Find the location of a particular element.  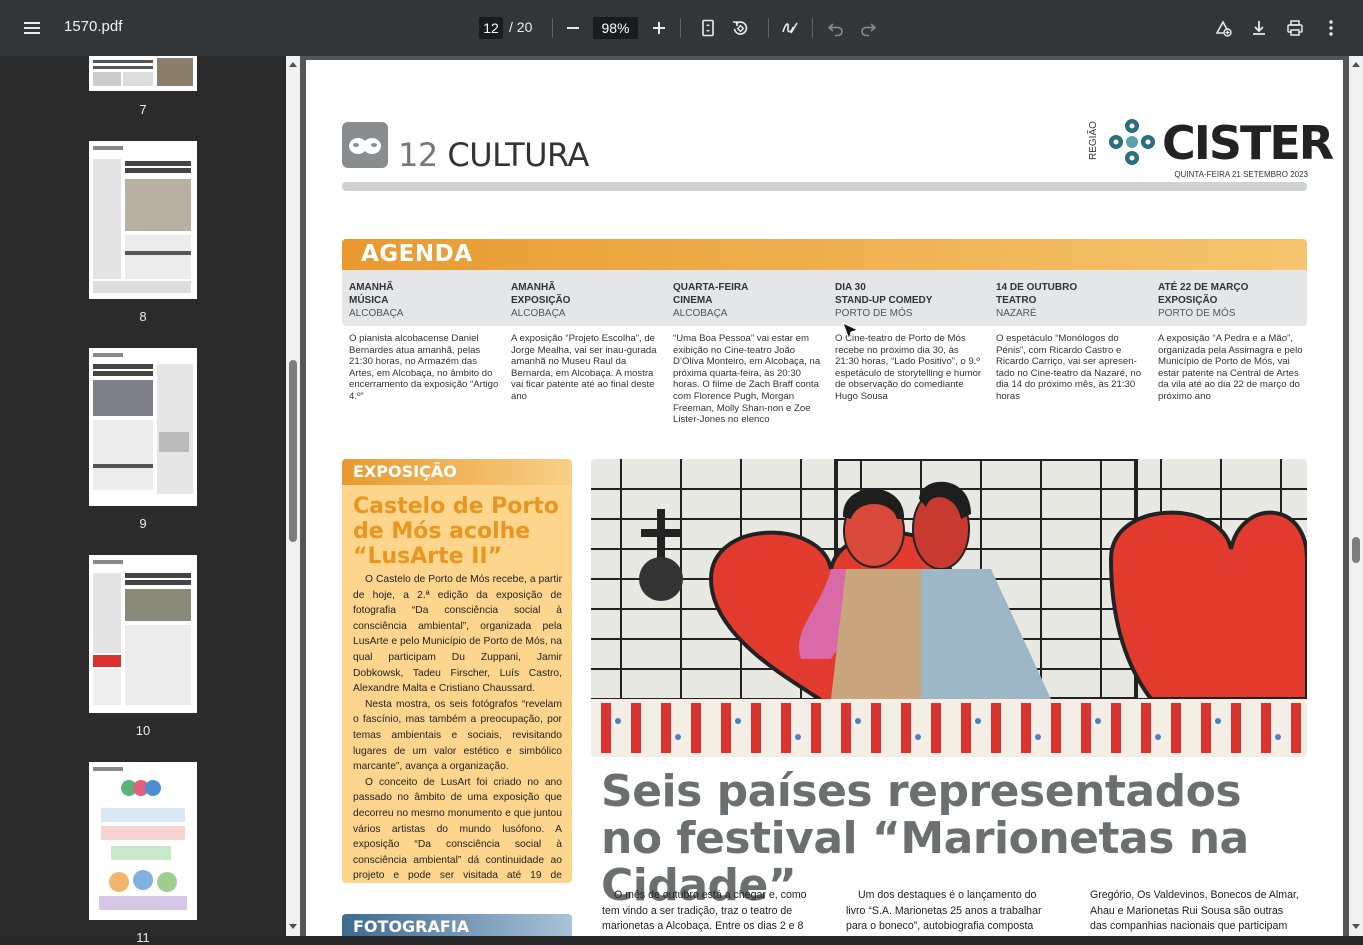

sidebar-scrollbar-thumb is located at coordinates (293, 451).